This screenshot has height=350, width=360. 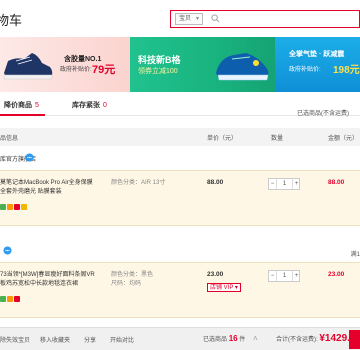 I want to click on item-attribute-color: 颜色分类：AIR 13寸, so click(x=138, y=183).